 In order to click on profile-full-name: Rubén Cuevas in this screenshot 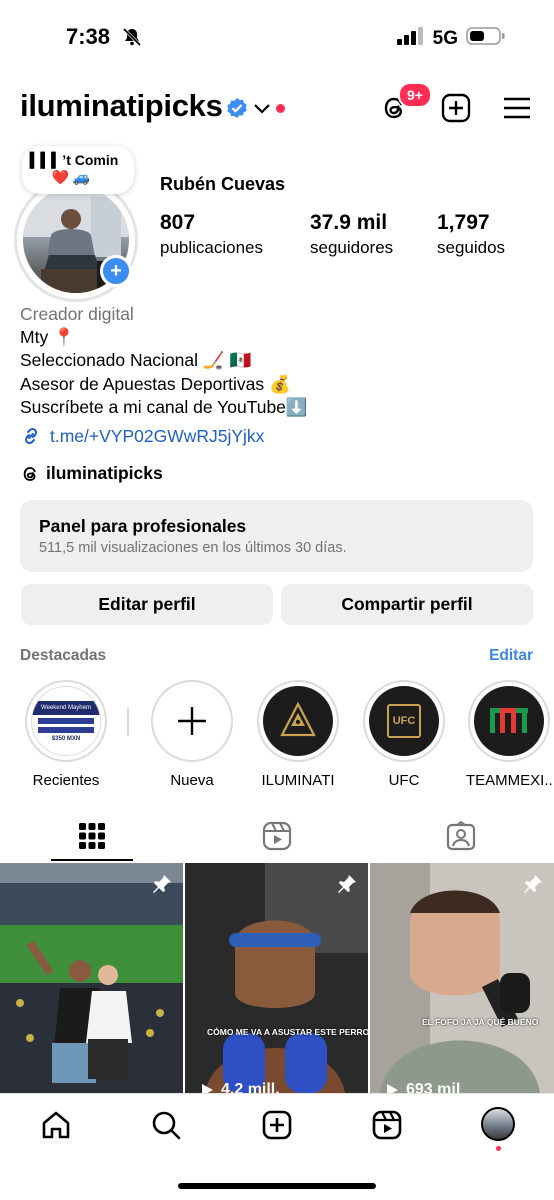, I will do `click(223, 184)`.